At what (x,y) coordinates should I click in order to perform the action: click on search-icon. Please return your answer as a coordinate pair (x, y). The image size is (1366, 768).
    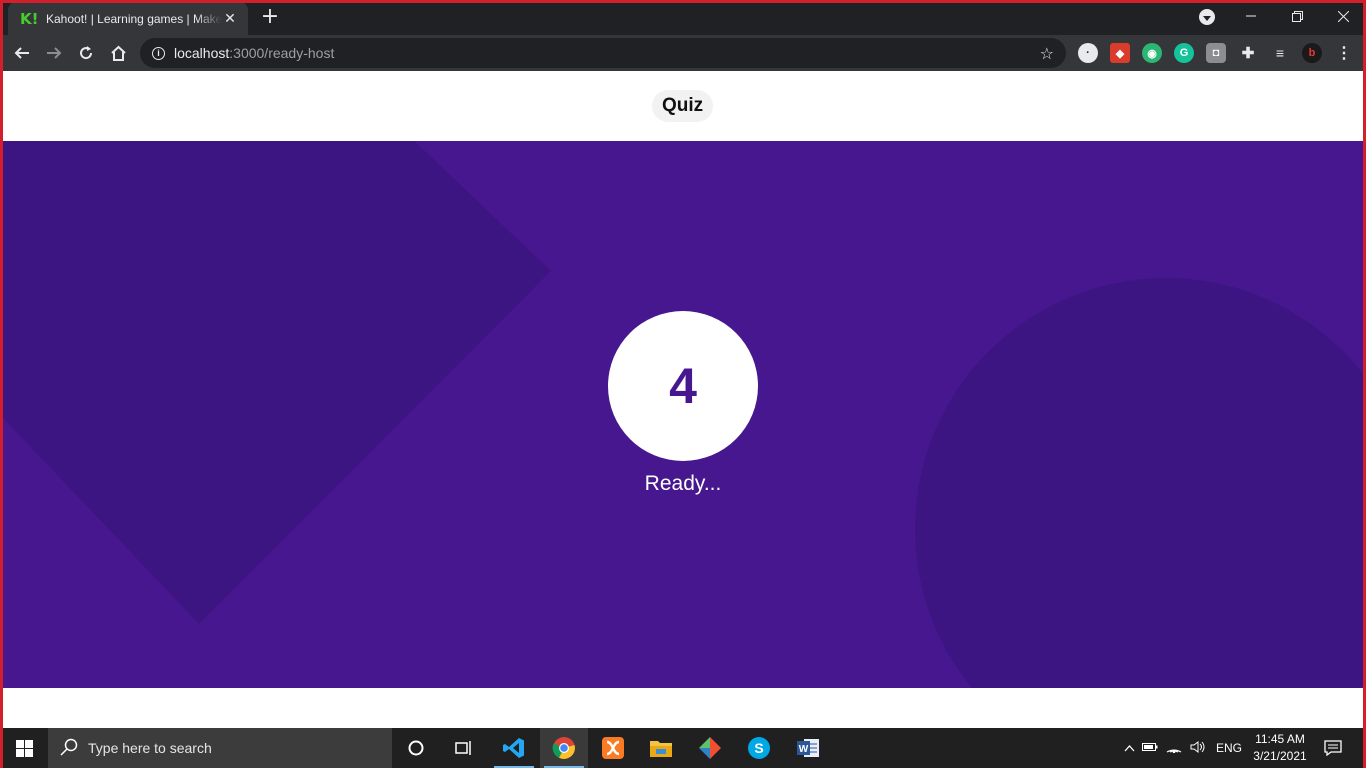
    Looking at the image, I should click on (69, 747).